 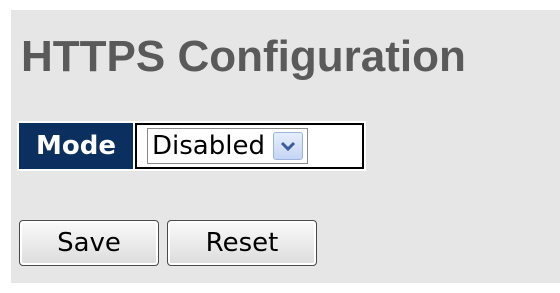 I want to click on save-button: Save, so click(x=89, y=243).